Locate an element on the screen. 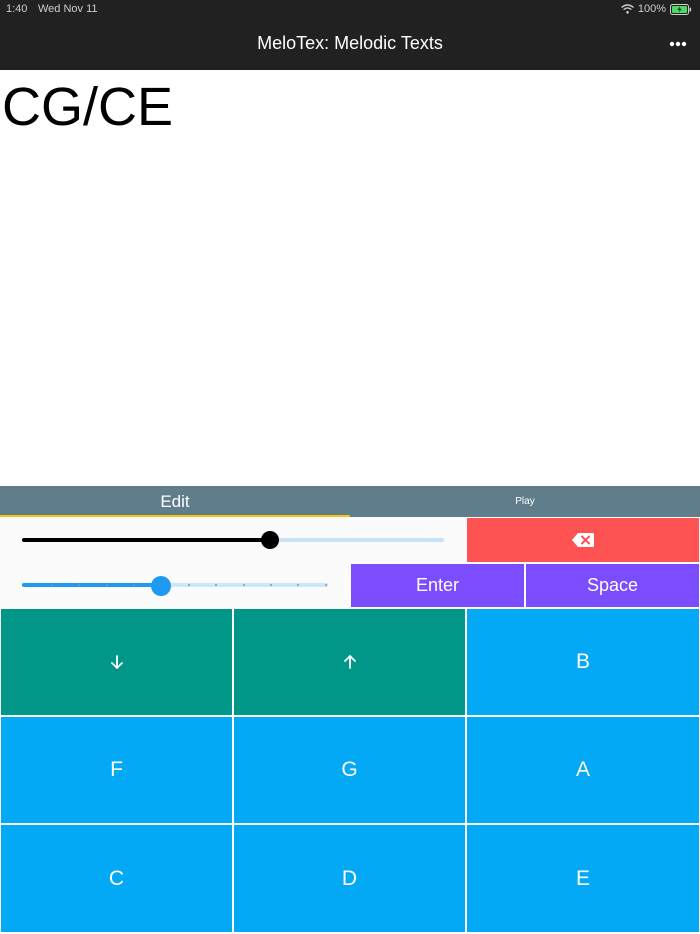 Image resolution: width=700 pixels, height=934 pixels. key-d: D is located at coordinates (349, 878).